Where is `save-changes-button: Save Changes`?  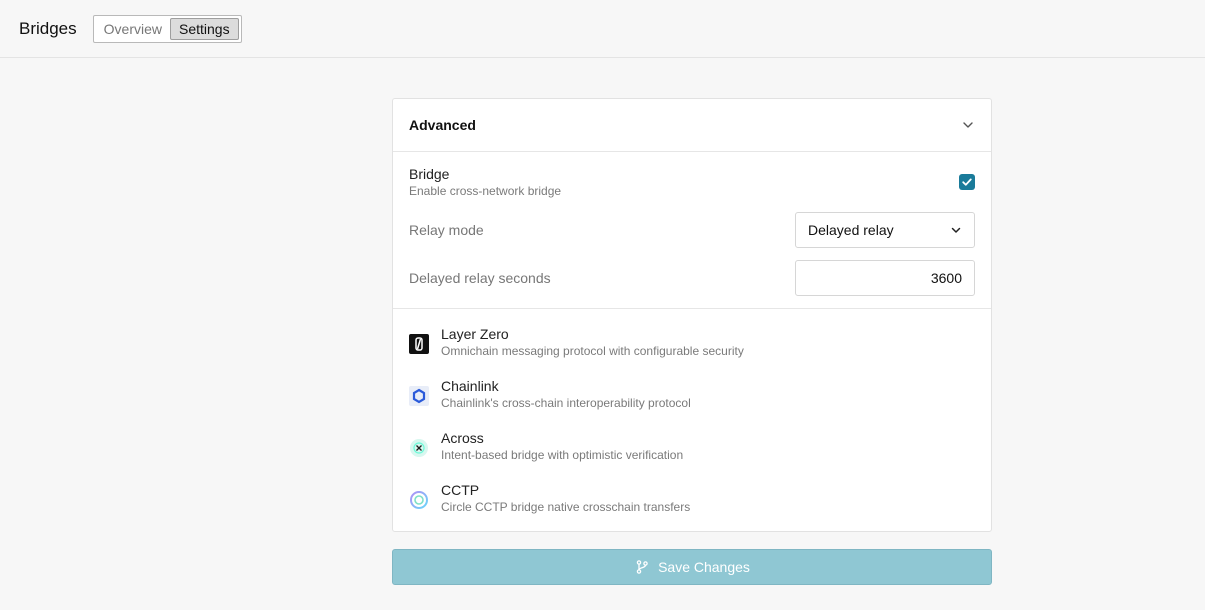 save-changes-button: Save Changes is located at coordinates (692, 567).